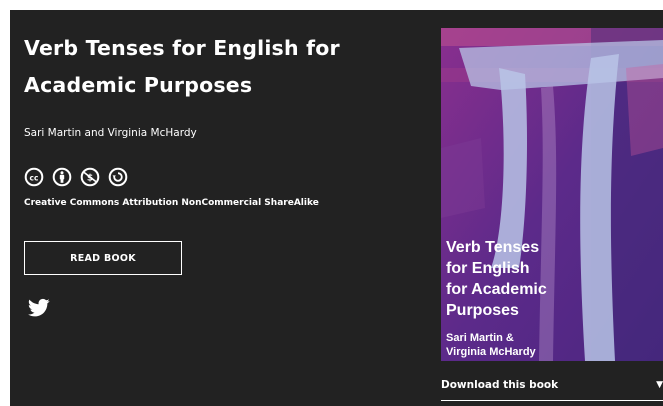 This screenshot has height=406, width=663. What do you see at coordinates (90, 177) in the screenshot?
I see `noncommercial-icon: $` at bounding box center [90, 177].